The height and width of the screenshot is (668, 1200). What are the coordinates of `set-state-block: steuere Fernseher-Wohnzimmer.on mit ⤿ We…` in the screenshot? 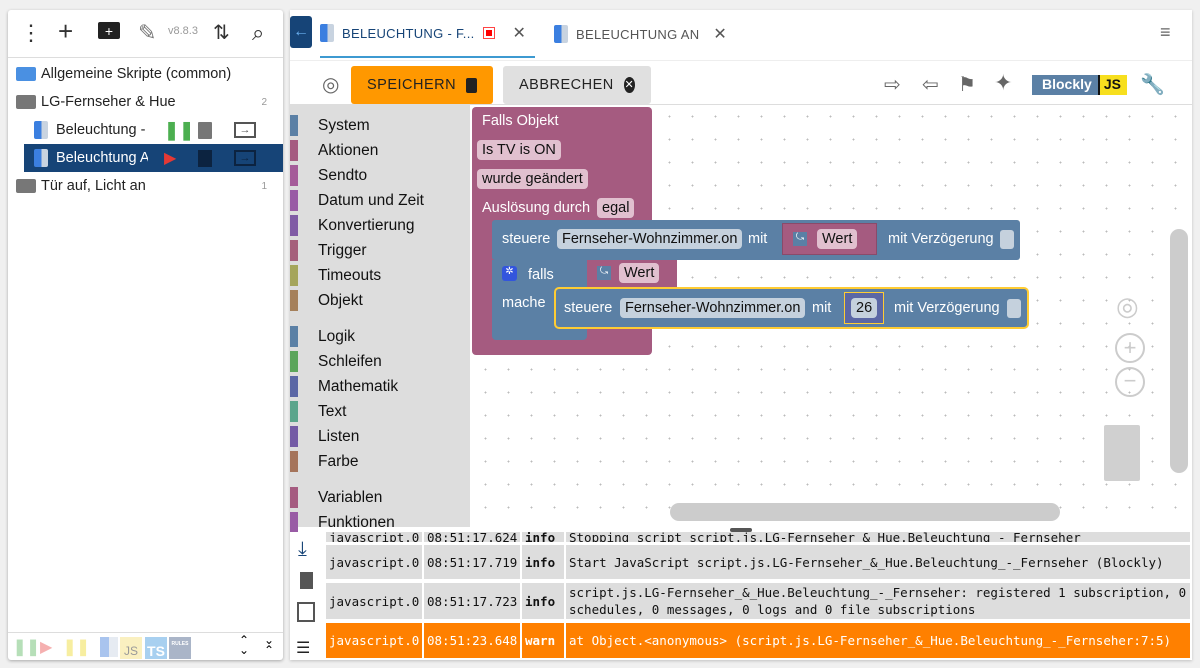 It's located at (756, 240).